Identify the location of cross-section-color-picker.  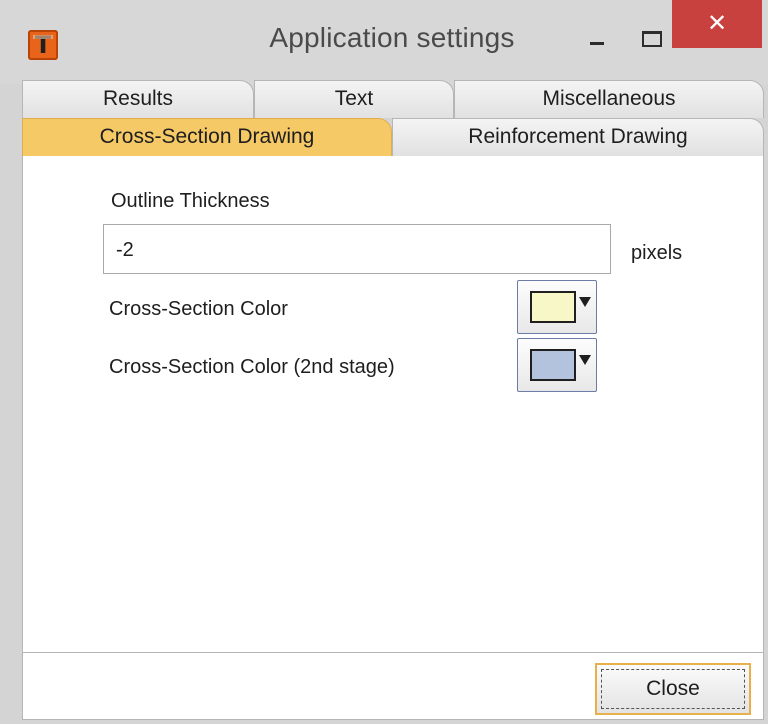
(557, 307).